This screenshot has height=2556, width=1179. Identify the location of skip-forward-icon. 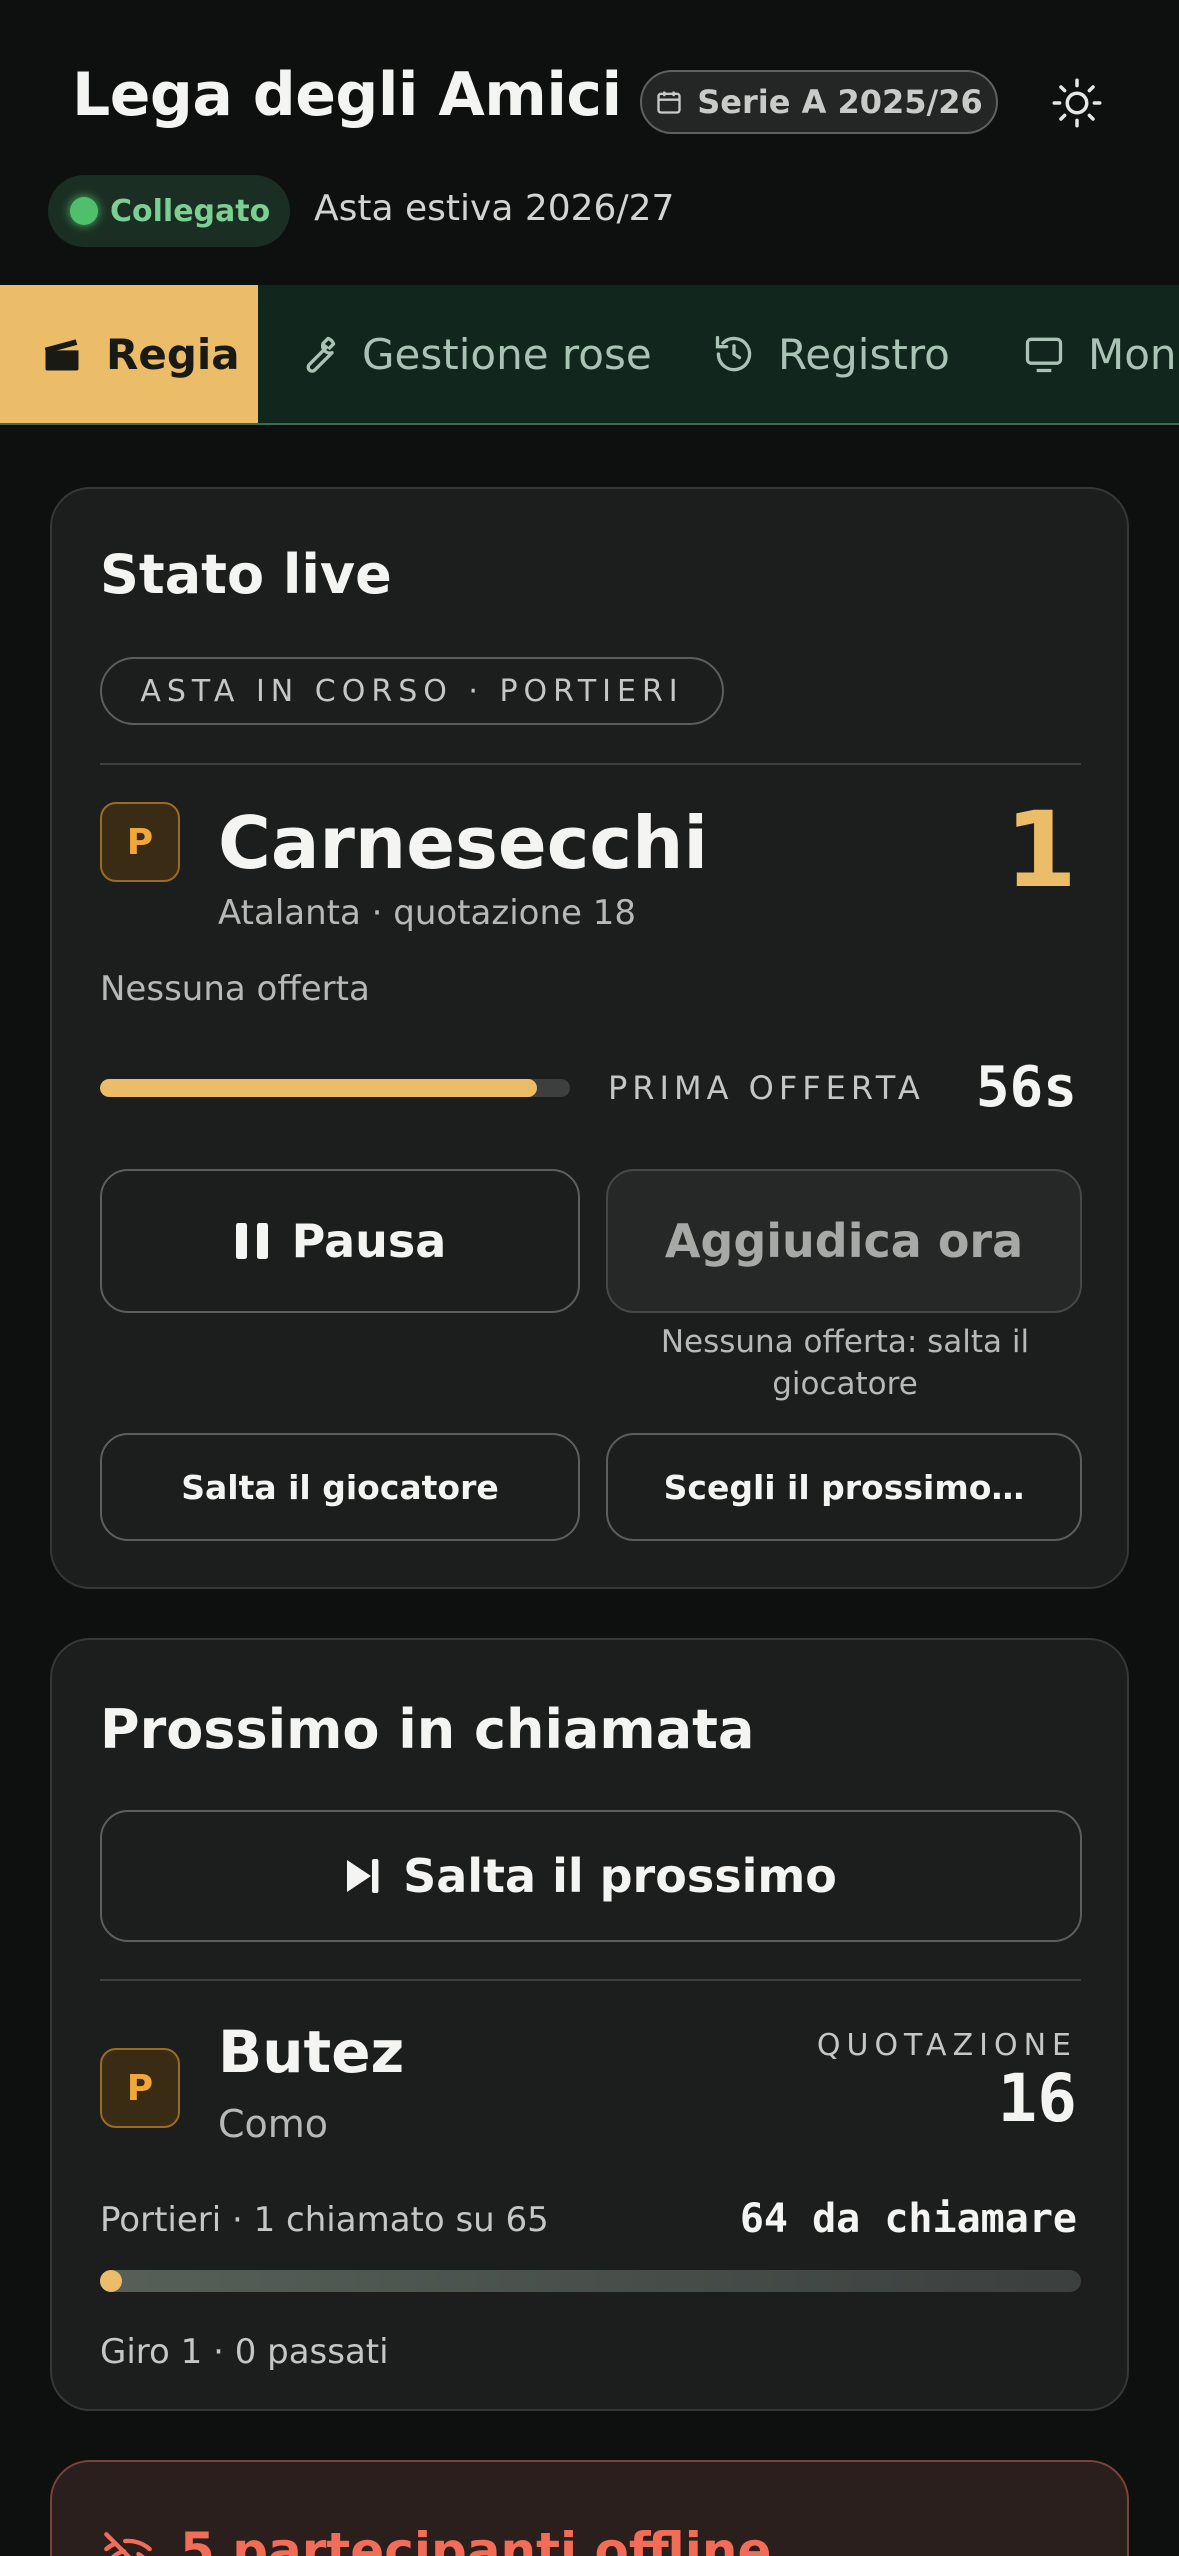
(363, 1876).